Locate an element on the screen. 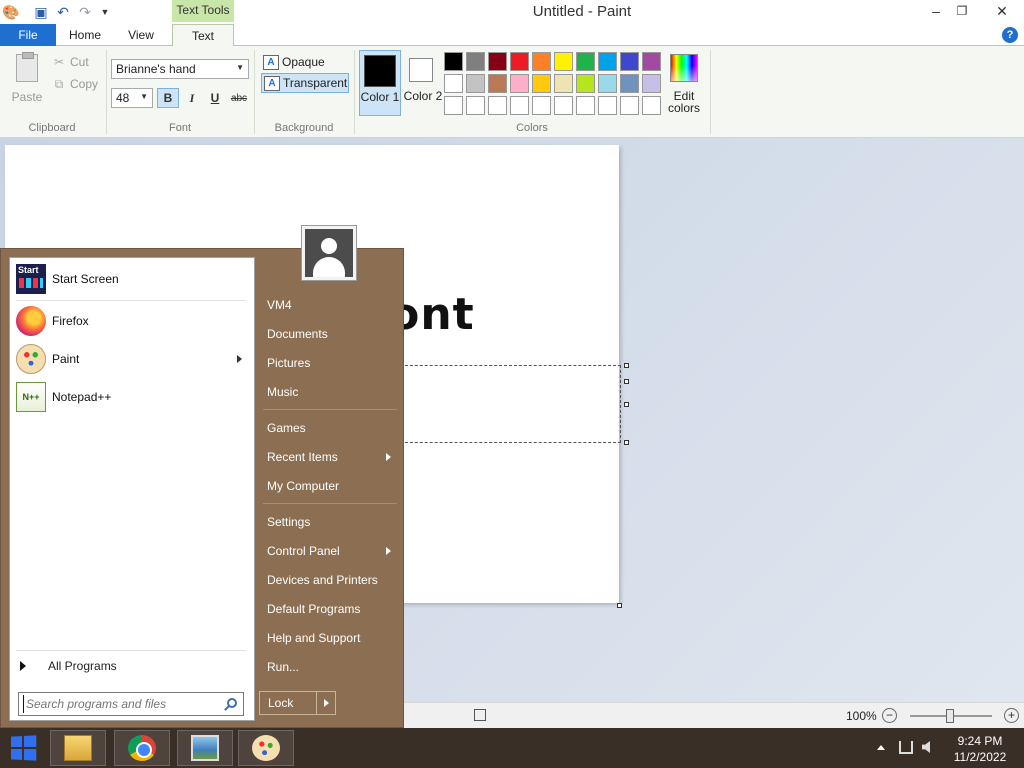  font-size-dropdown: 48 ▼ is located at coordinates (132, 98).